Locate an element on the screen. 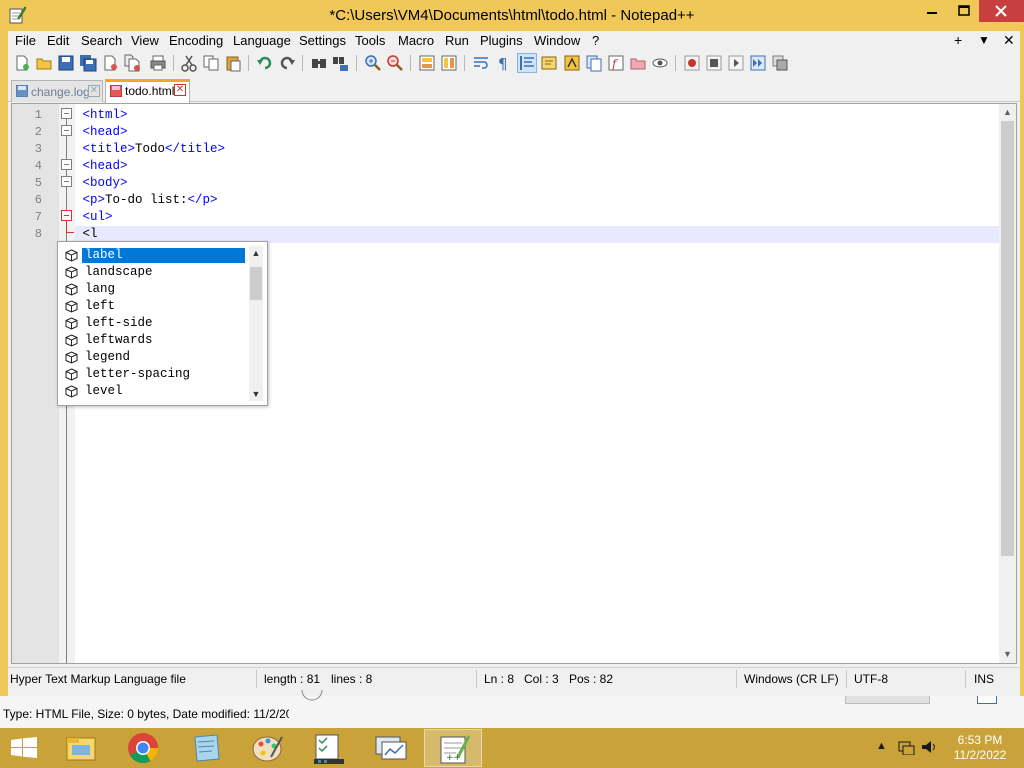 This screenshot has height=768, width=1024. menu-tools: Tools is located at coordinates (370, 40).